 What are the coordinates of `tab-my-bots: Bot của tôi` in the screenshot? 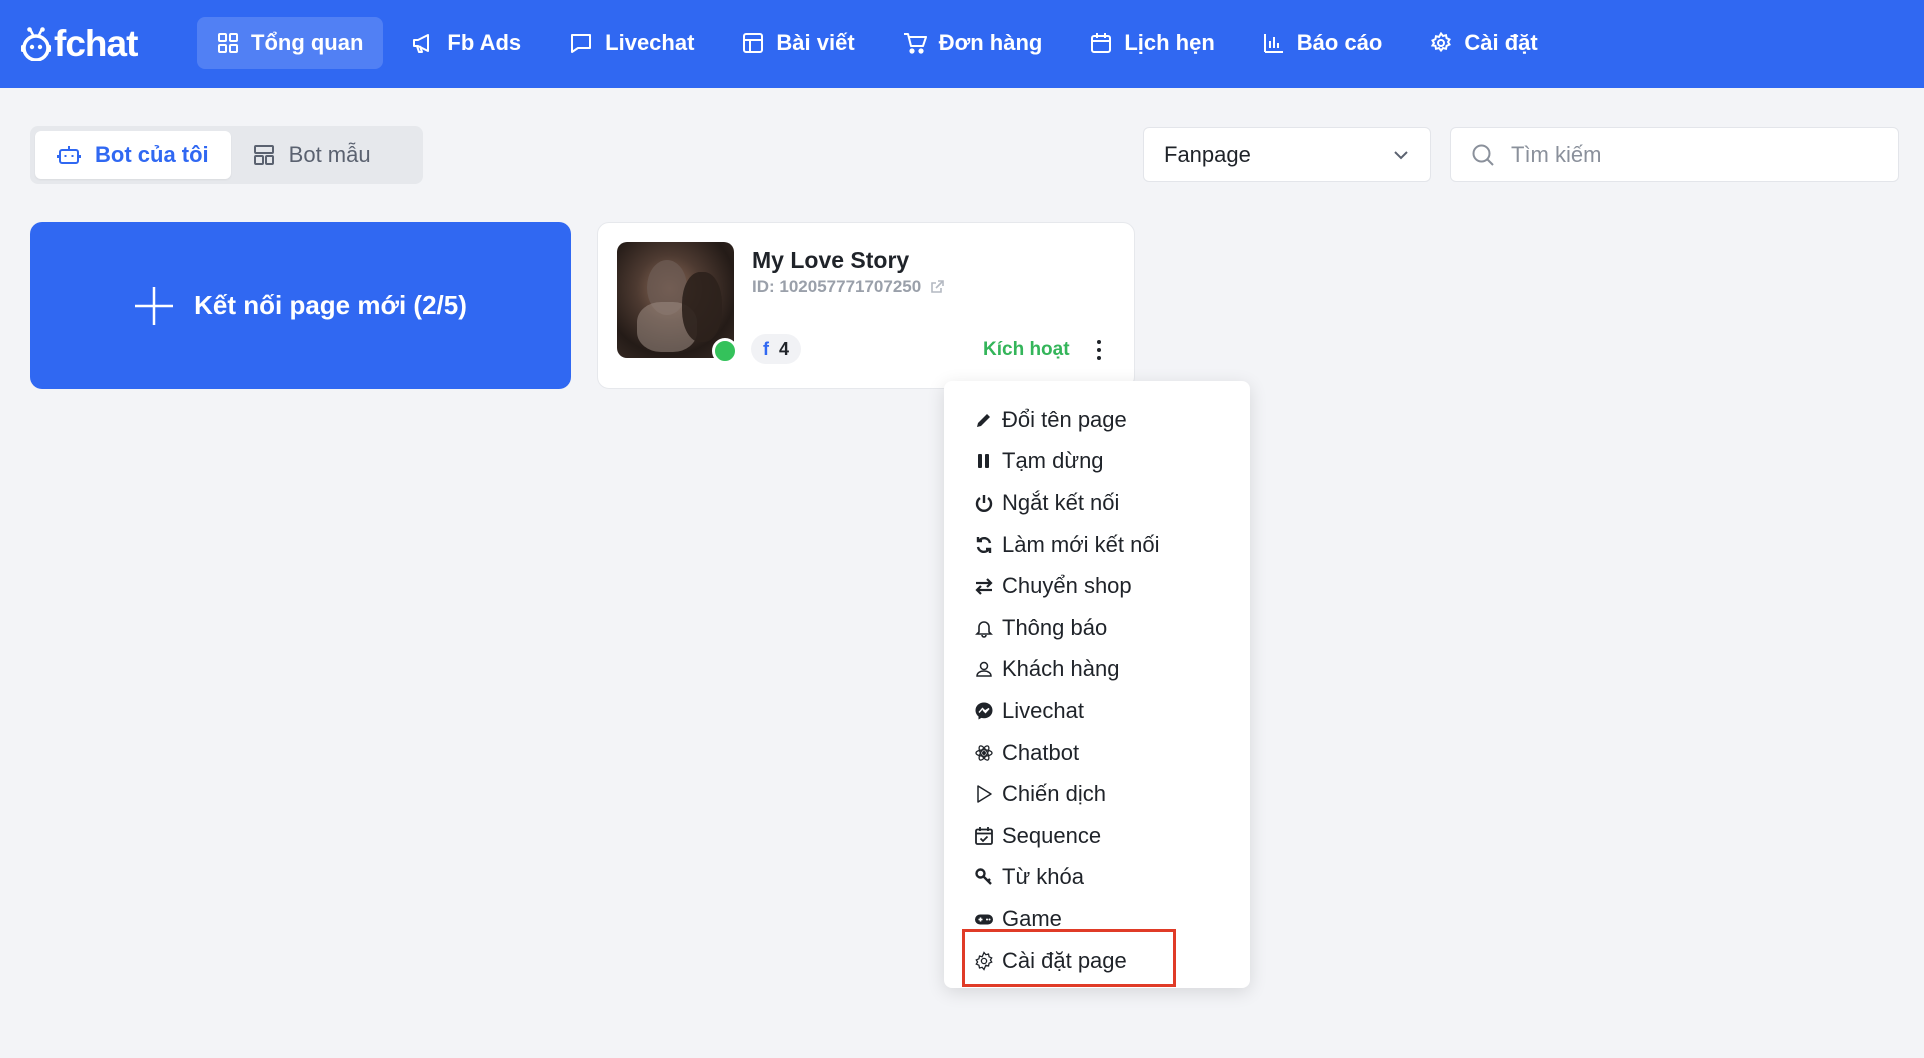 It's located at (133, 155).